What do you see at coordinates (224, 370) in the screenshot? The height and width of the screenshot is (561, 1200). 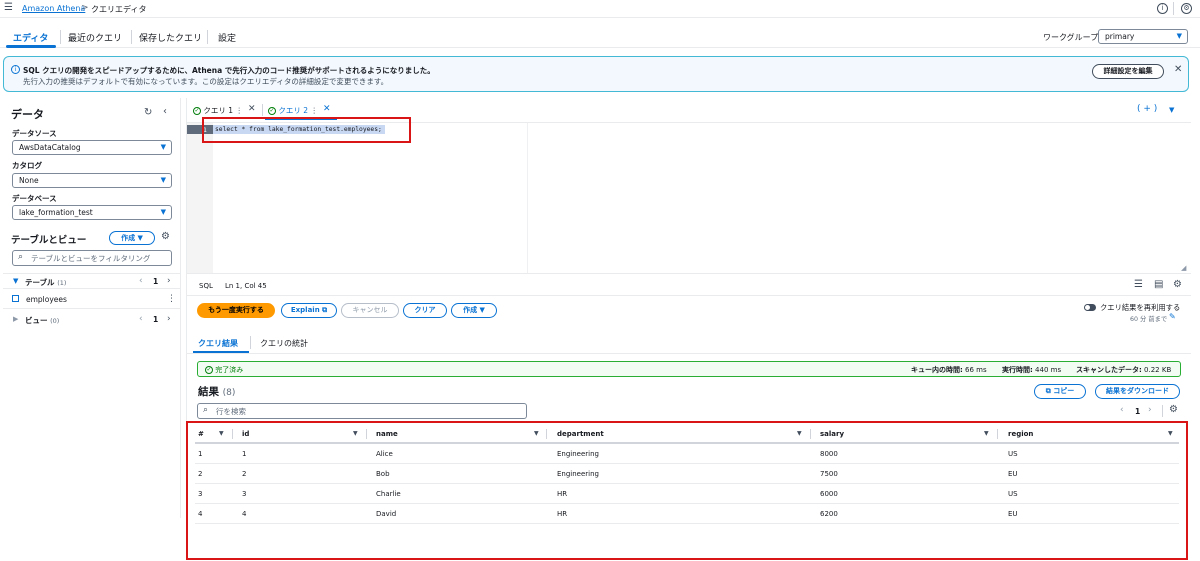 I see `status-completed: ✓ 完了済み` at bounding box center [224, 370].